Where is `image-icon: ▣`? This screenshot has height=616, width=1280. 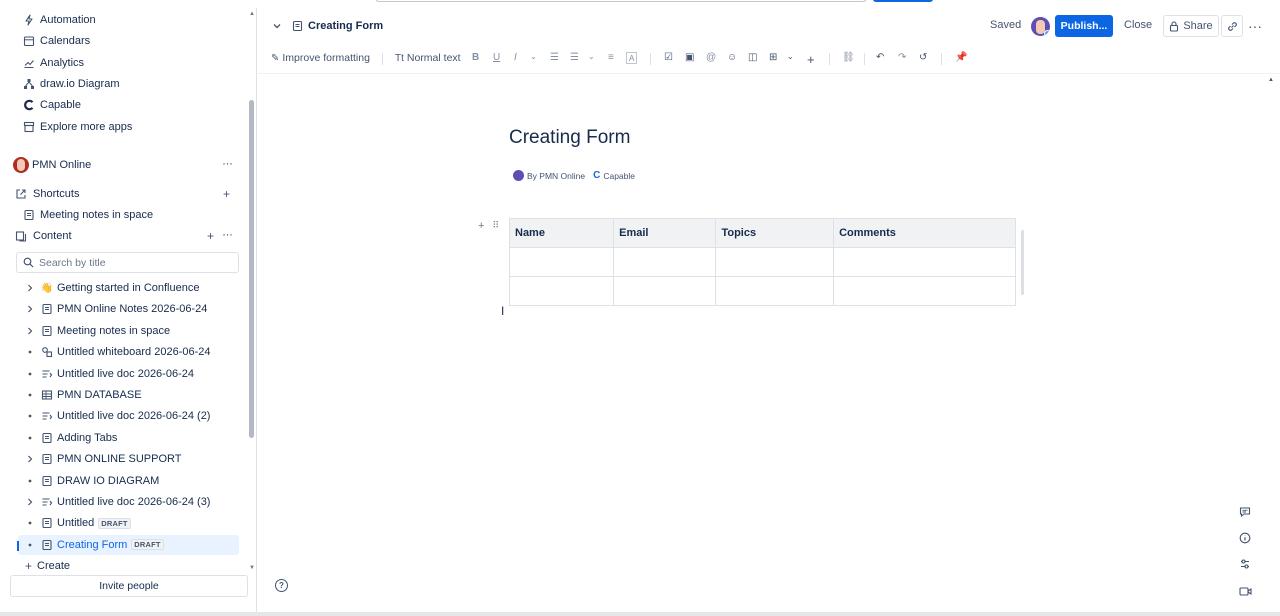 image-icon: ▣ is located at coordinates (689, 57).